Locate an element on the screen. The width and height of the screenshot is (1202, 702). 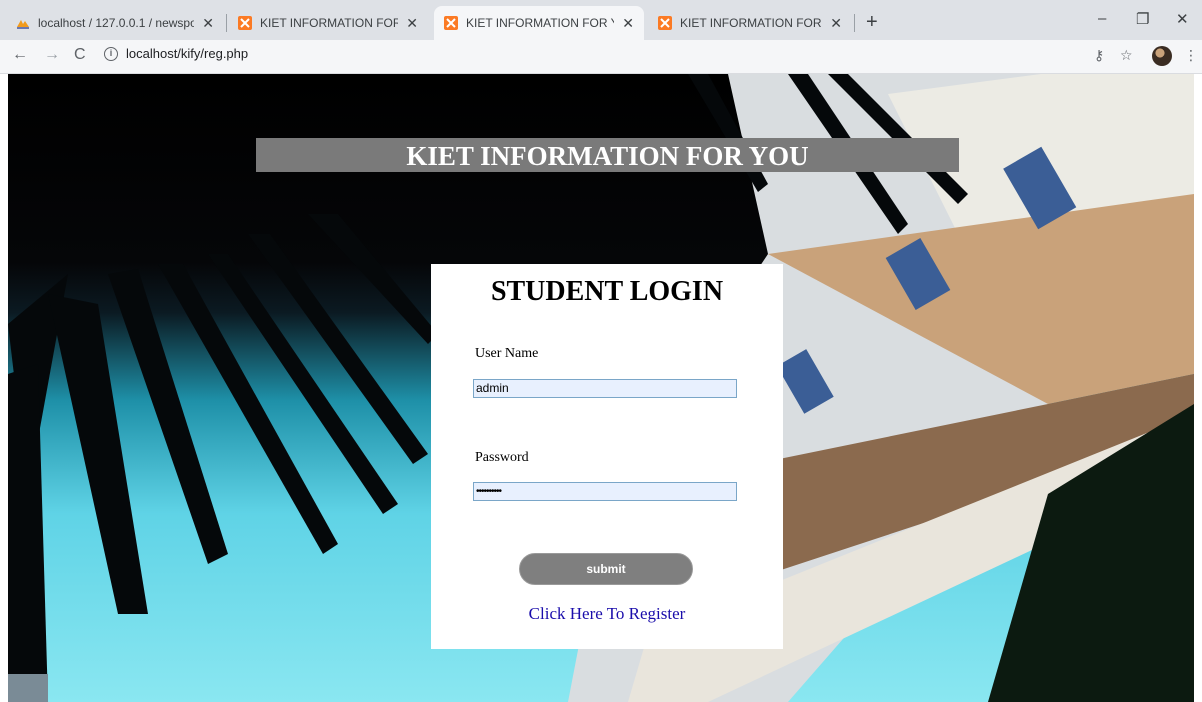
profile-avatar is located at coordinates (1162, 56).